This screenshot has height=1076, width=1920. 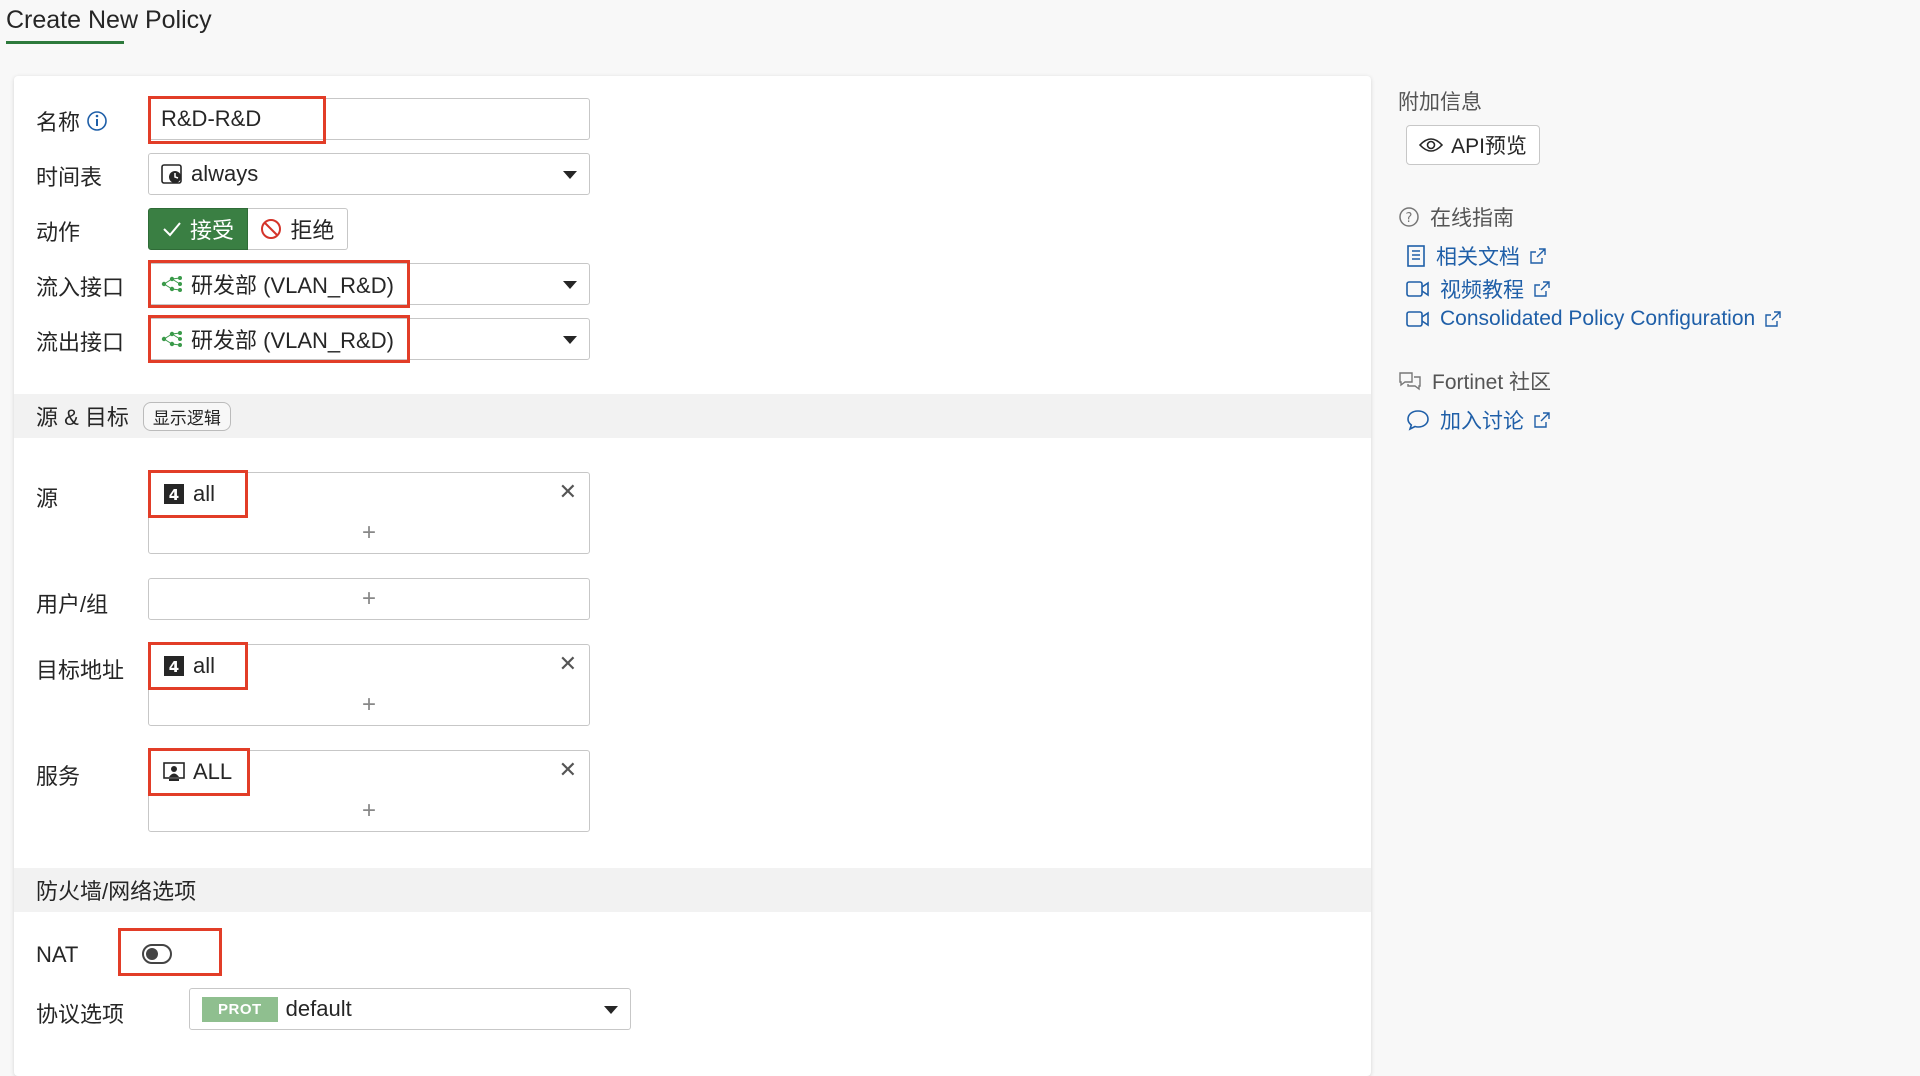 I want to click on join-discussion-link: 加入讨论, so click(x=1478, y=420).